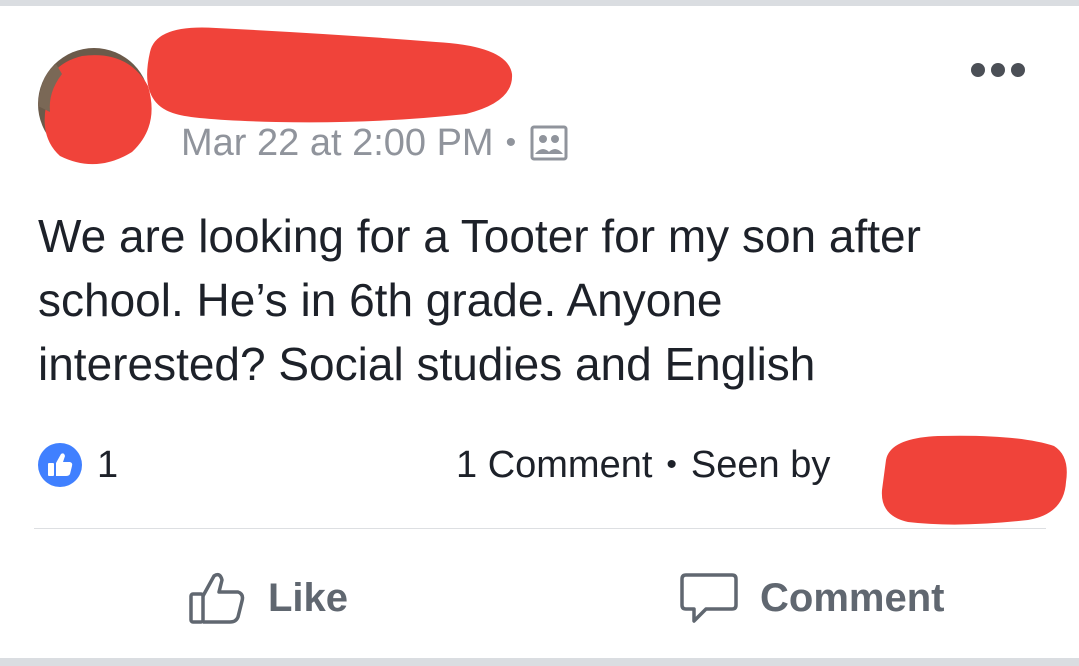 The height and width of the screenshot is (666, 1079). What do you see at coordinates (540, 528) in the screenshot?
I see `actions-divider` at bounding box center [540, 528].